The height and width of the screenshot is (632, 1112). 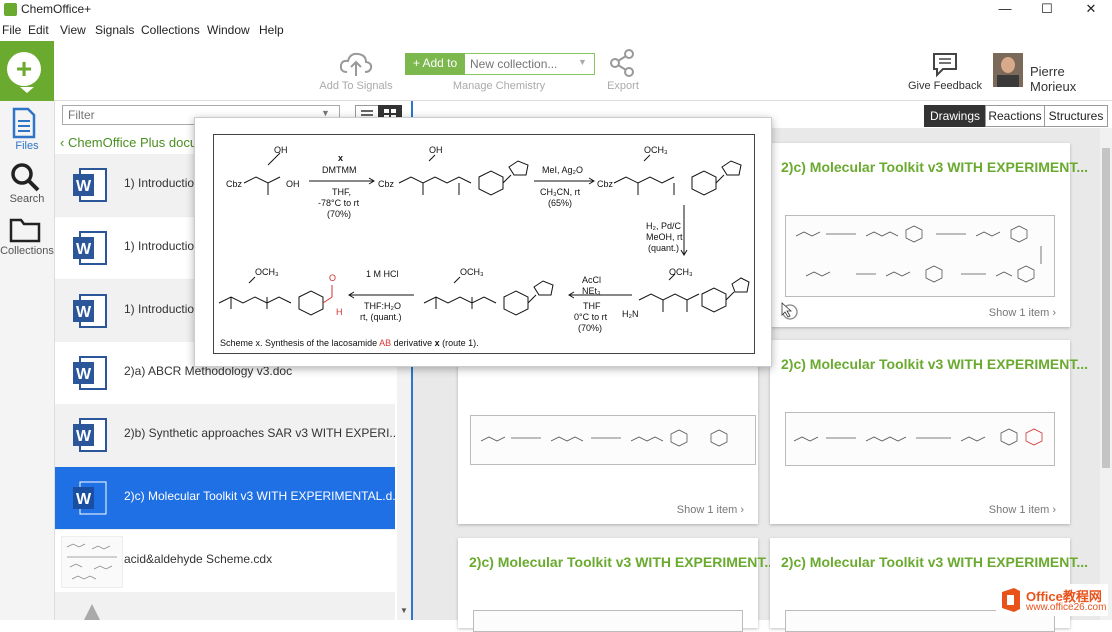 What do you see at coordinates (386, 184) in the screenshot?
I see `cbz-label-2: Cbz` at bounding box center [386, 184].